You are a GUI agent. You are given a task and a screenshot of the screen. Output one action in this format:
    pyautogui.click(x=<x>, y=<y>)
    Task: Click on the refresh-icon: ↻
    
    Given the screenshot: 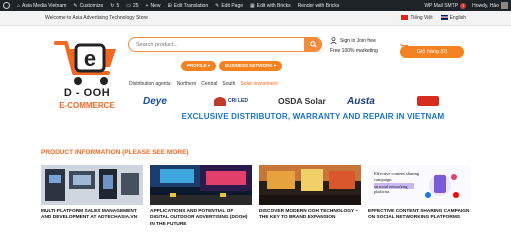 What is the action you would take?
    pyautogui.click(x=112, y=5)
    